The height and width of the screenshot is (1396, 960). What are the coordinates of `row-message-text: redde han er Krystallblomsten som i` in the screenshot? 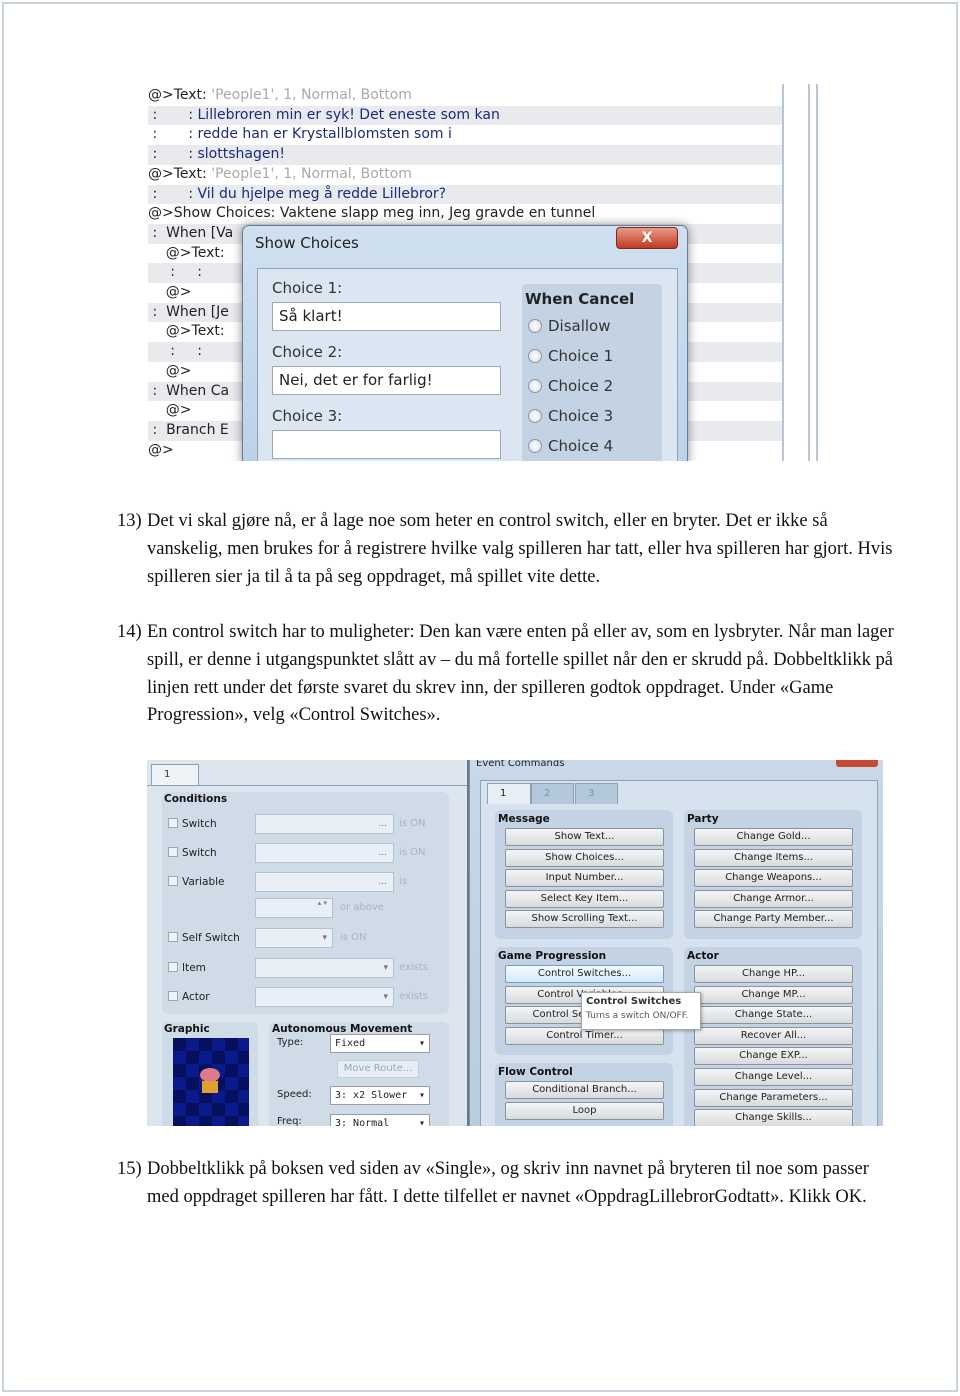 It's located at (324, 134).